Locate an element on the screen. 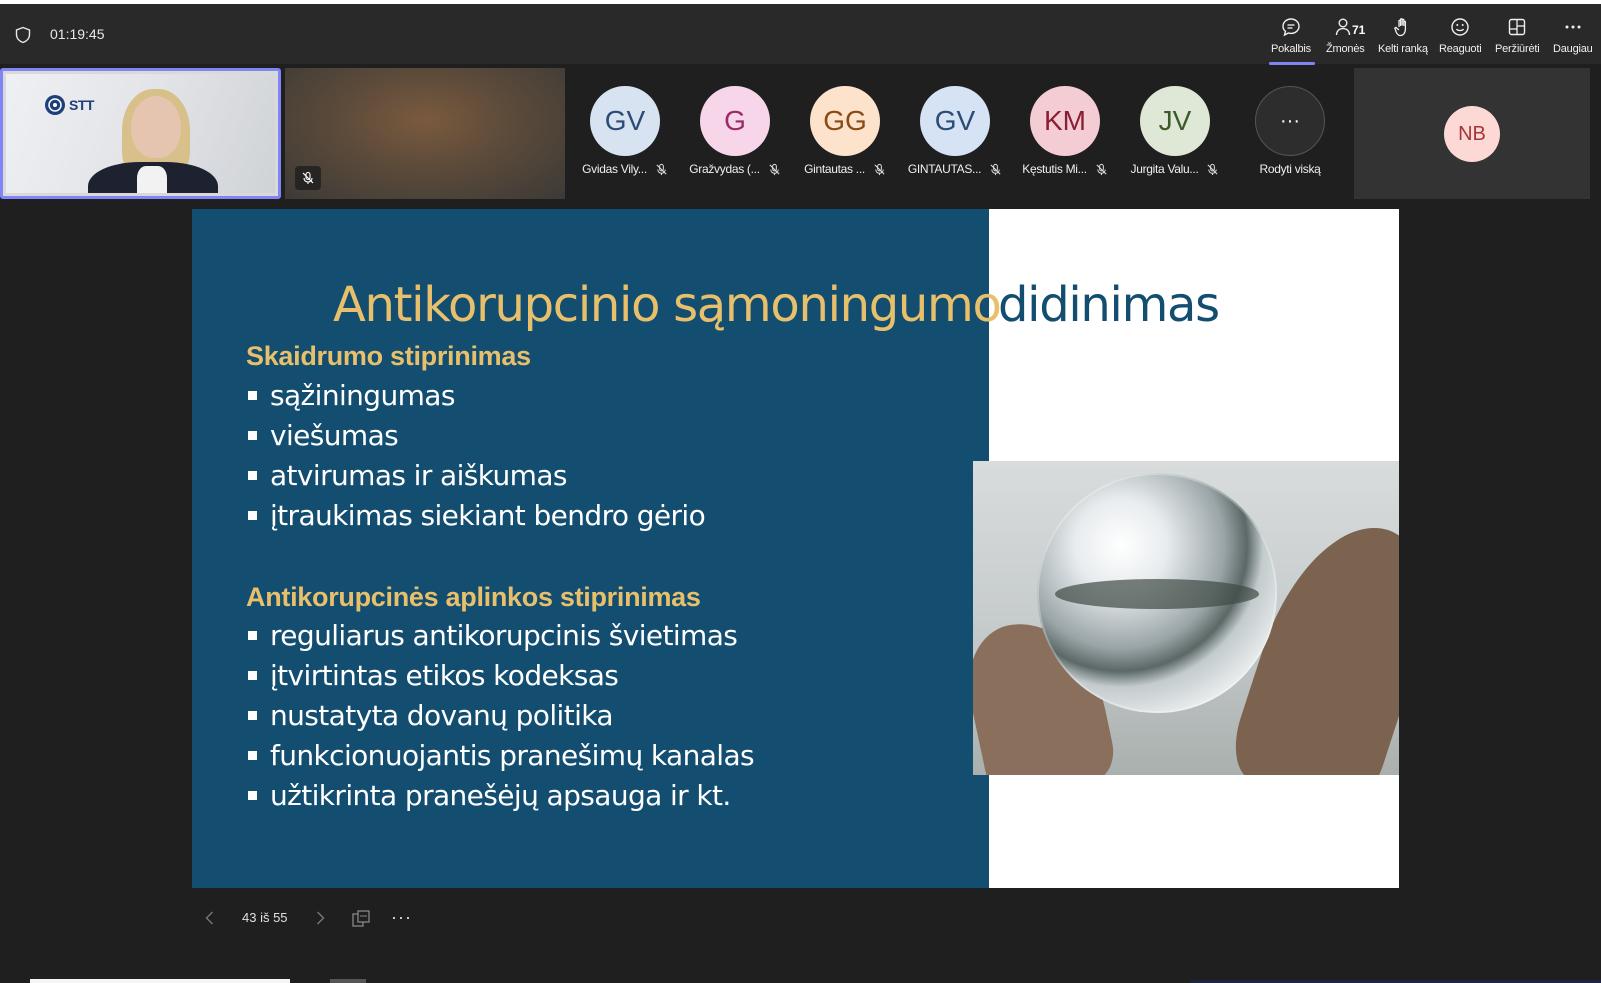  chat-button: Pokalbis is located at coordinates (1291, 37).